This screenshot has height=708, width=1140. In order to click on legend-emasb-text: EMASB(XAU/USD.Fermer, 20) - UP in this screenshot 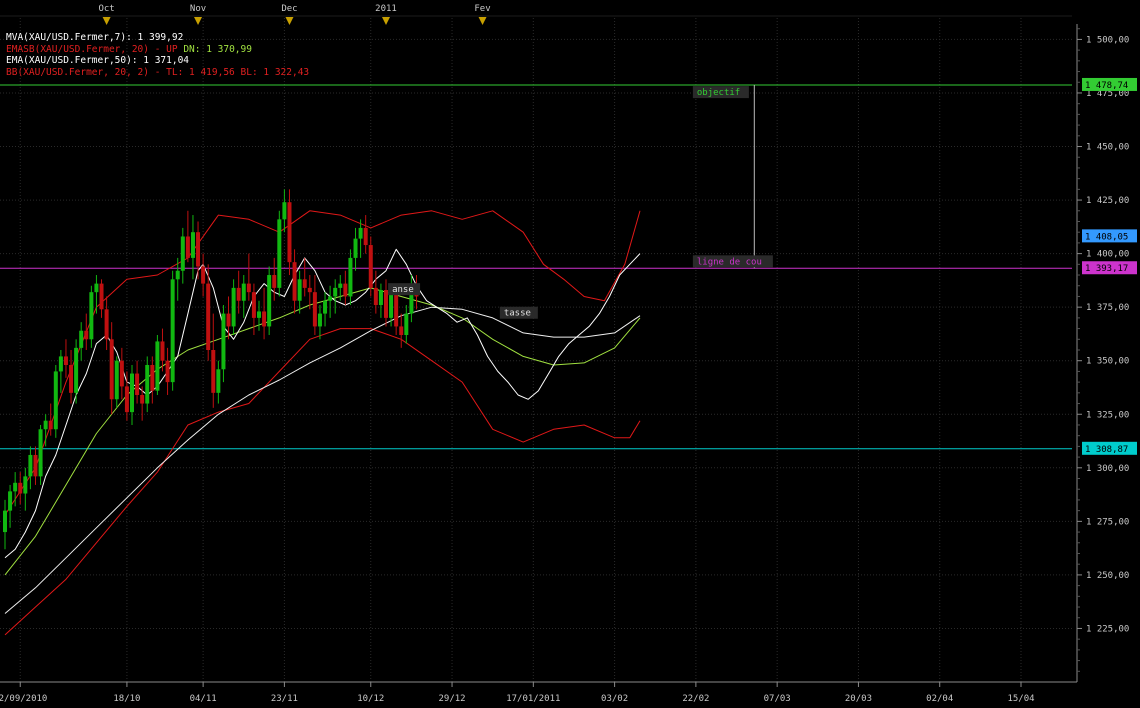, I will do `click(92, 49)`.